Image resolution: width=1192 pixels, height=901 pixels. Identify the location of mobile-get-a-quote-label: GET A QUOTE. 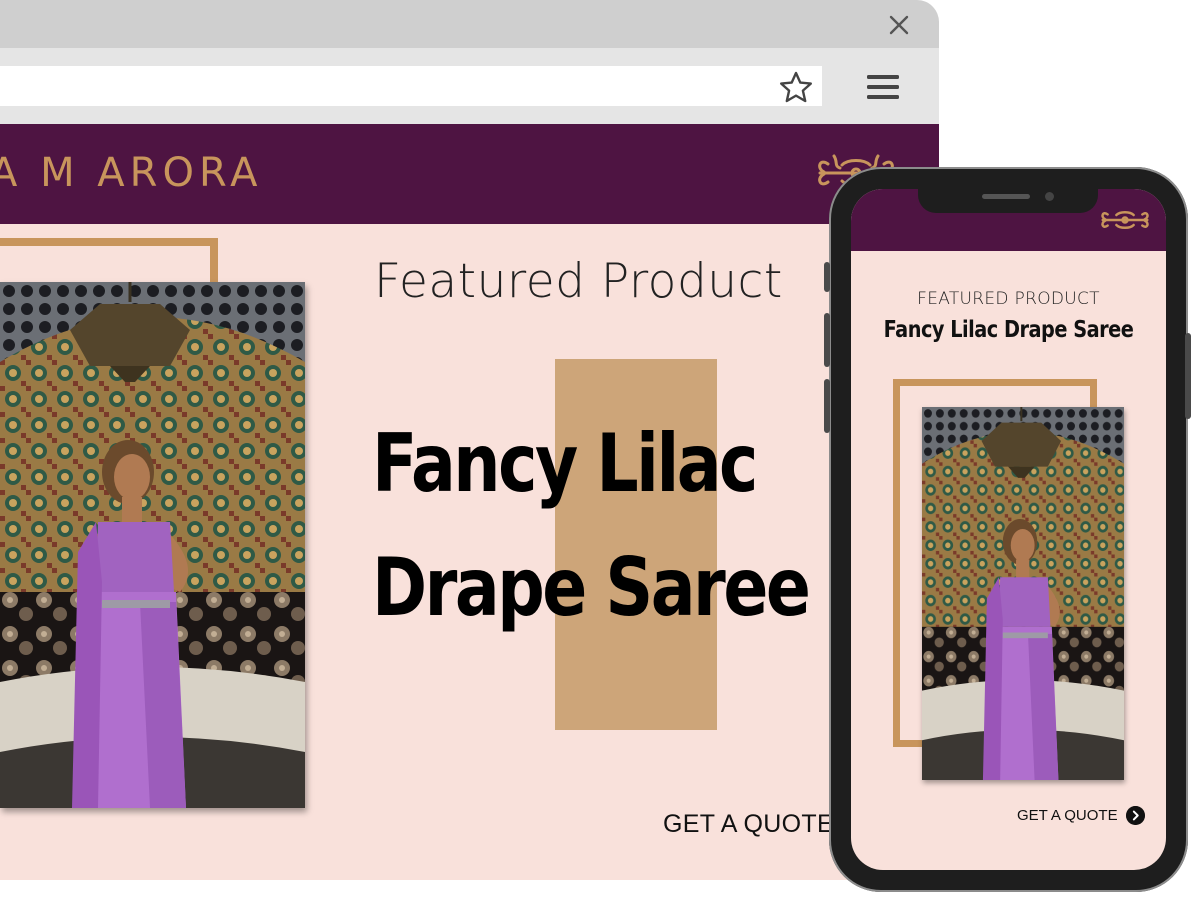
(1067, 815).